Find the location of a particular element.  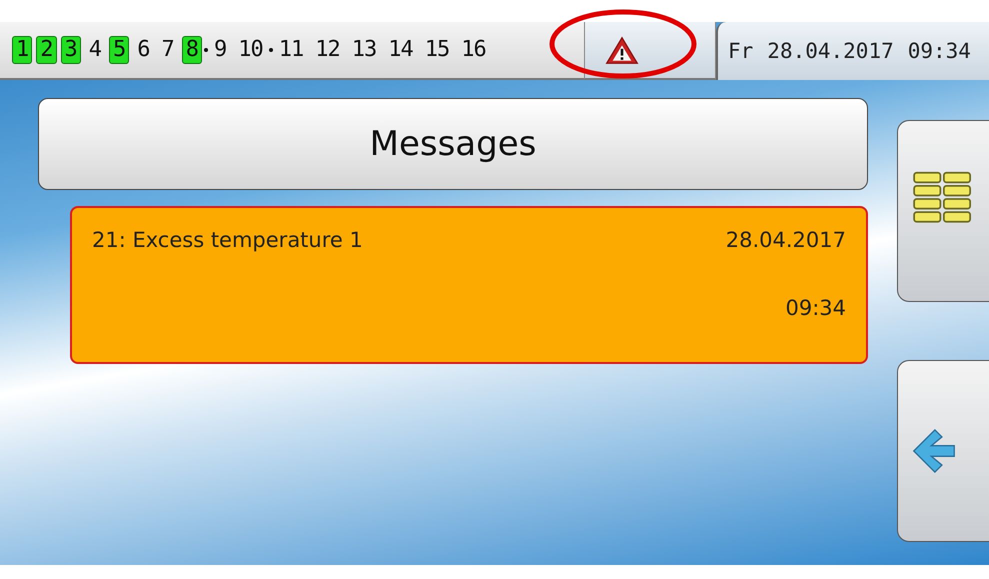

output-number: 16 is located at coordinates (473, 50).